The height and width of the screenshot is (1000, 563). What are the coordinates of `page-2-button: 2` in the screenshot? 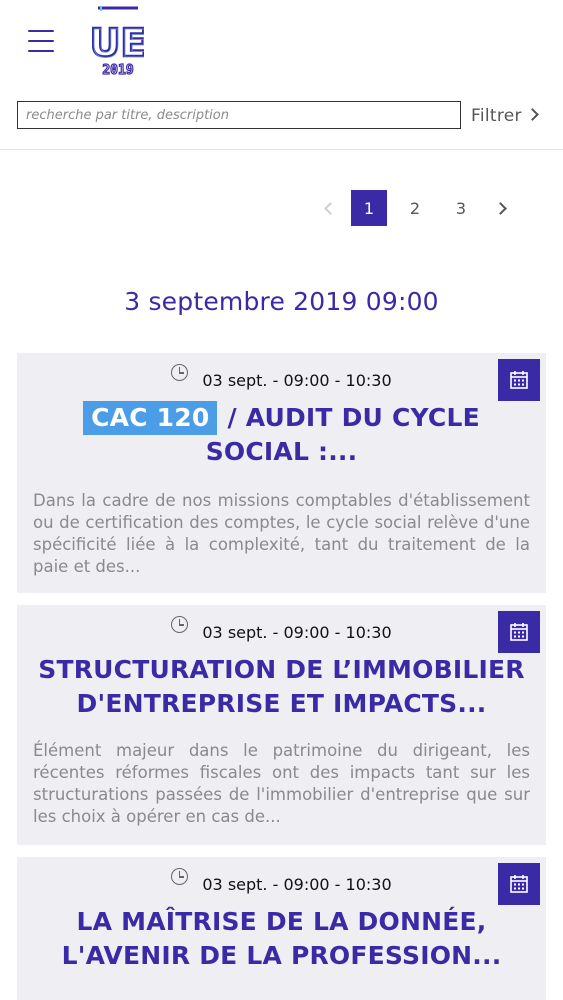 It's located at (415, 208).